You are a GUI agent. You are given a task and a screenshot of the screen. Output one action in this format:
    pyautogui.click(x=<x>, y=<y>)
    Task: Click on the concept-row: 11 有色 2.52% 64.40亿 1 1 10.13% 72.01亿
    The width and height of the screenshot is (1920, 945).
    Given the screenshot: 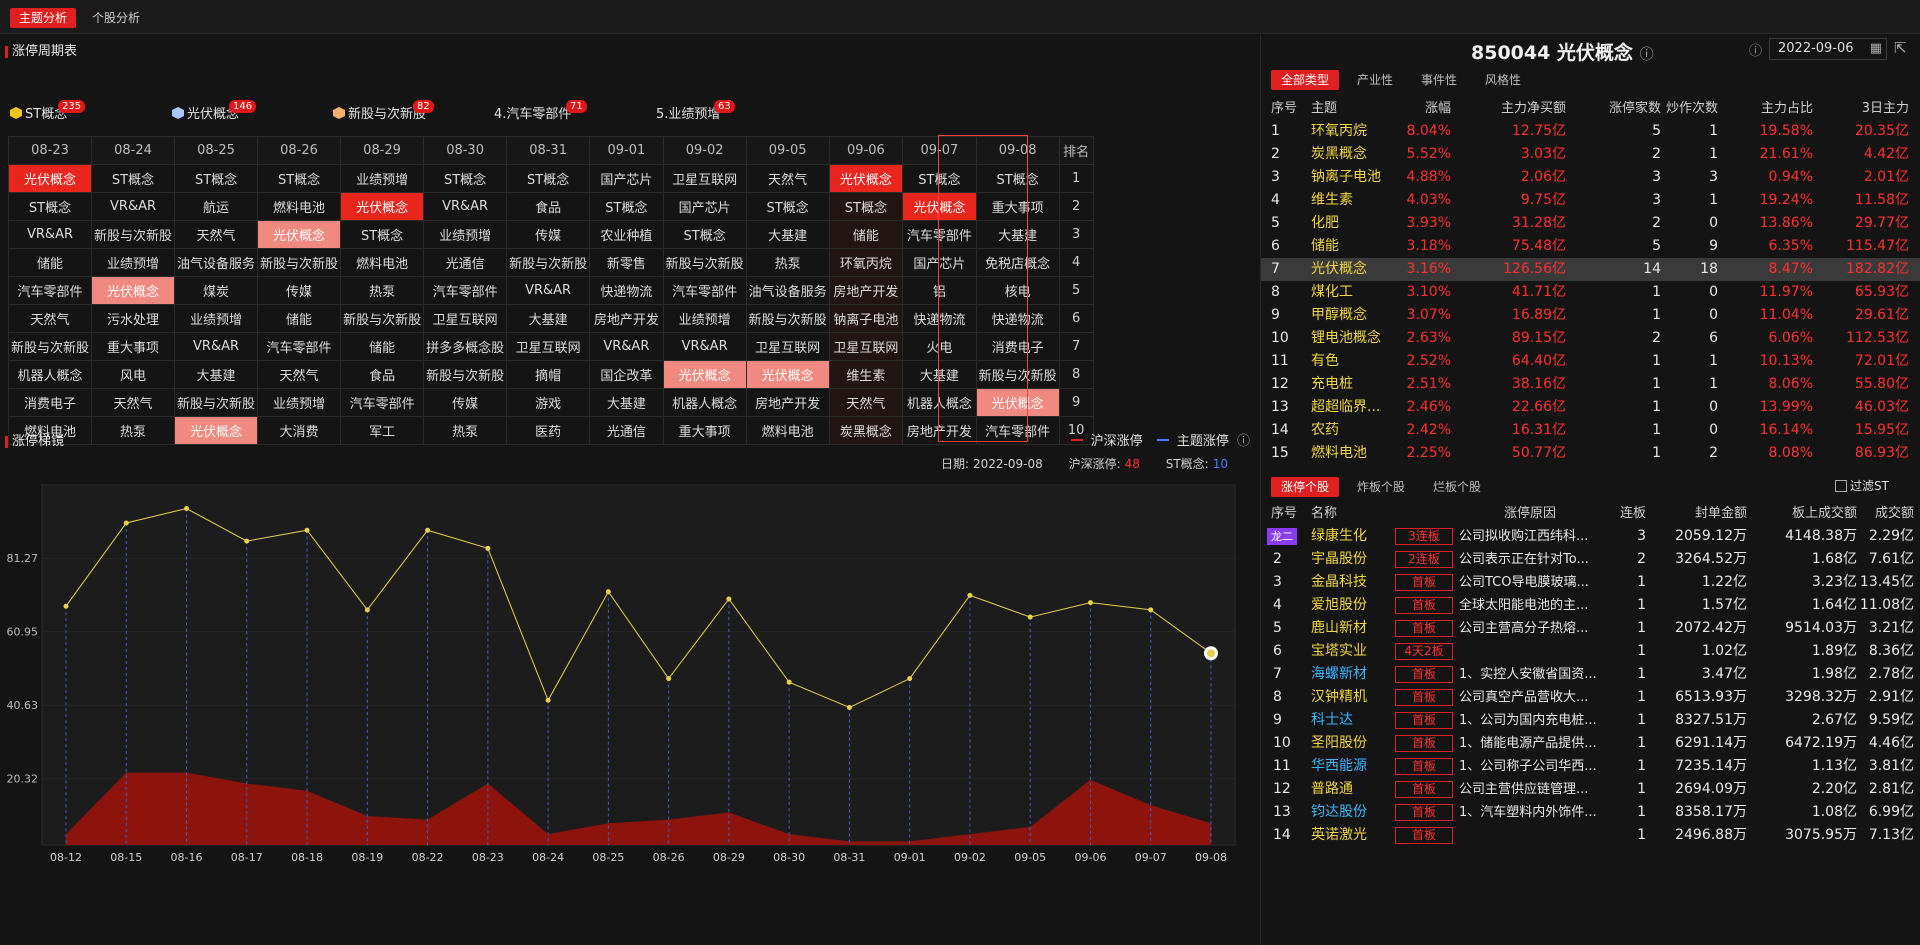 What is the action you would take?
    pyautogui.click(x=1590, y=361)
    